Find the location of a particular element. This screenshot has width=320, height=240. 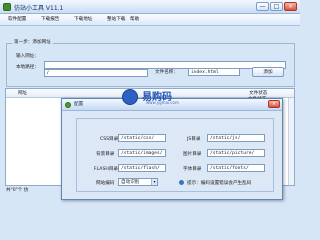

window-title: 仿站小工具 V11.1 is located at coordinates (39, 8).